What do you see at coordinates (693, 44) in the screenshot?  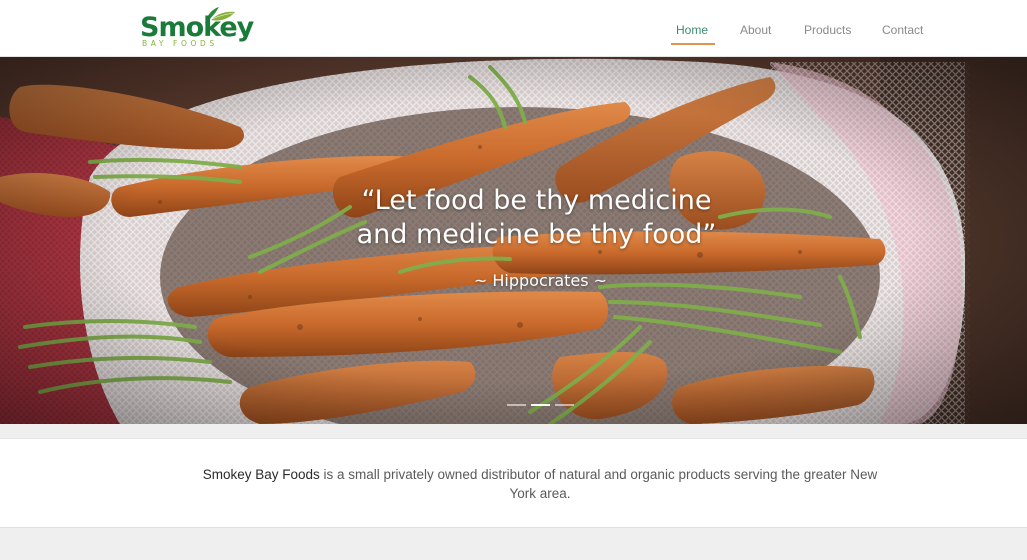 I see `nav-active-indicator` at bounding box center [693, 44].